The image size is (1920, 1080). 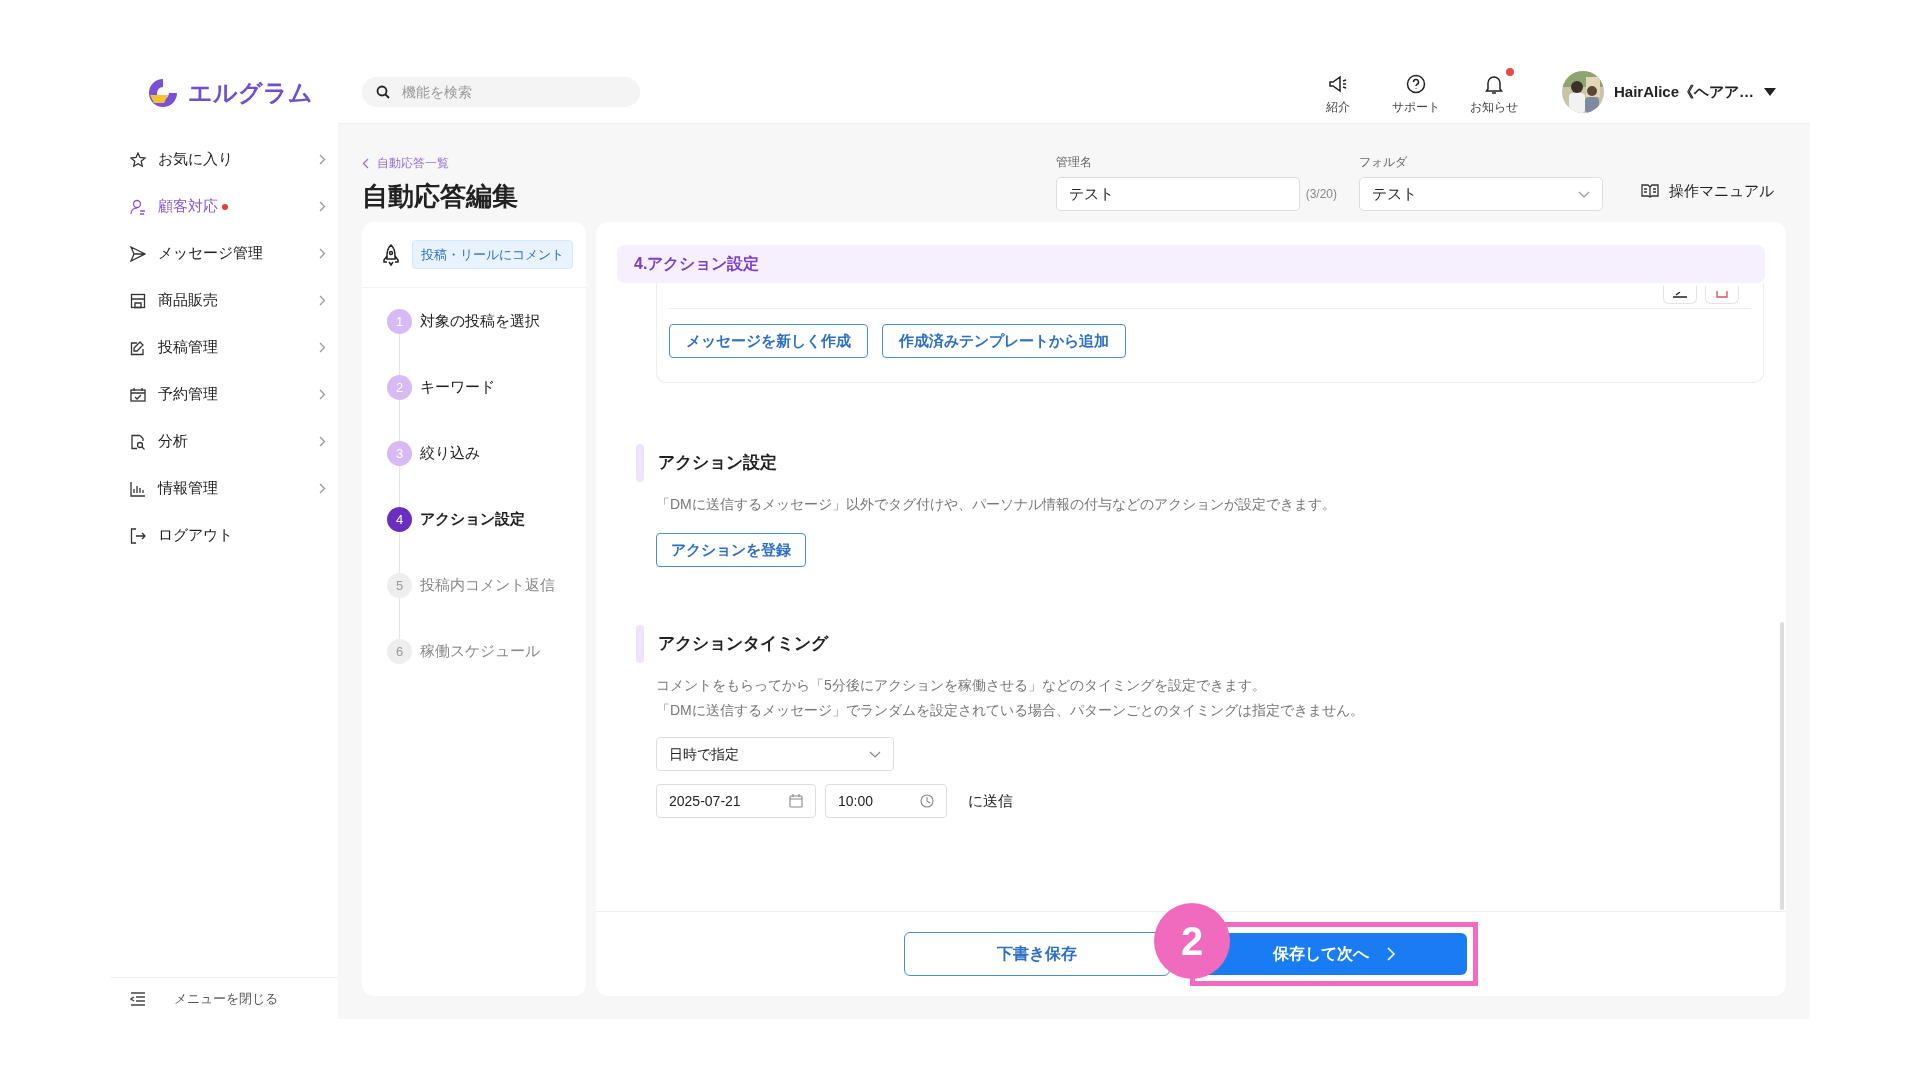 What do you see at coordinates (224, 206) in the screenshot?
I see `menu-item: 顧客対応` at bounding box center [224, 206].